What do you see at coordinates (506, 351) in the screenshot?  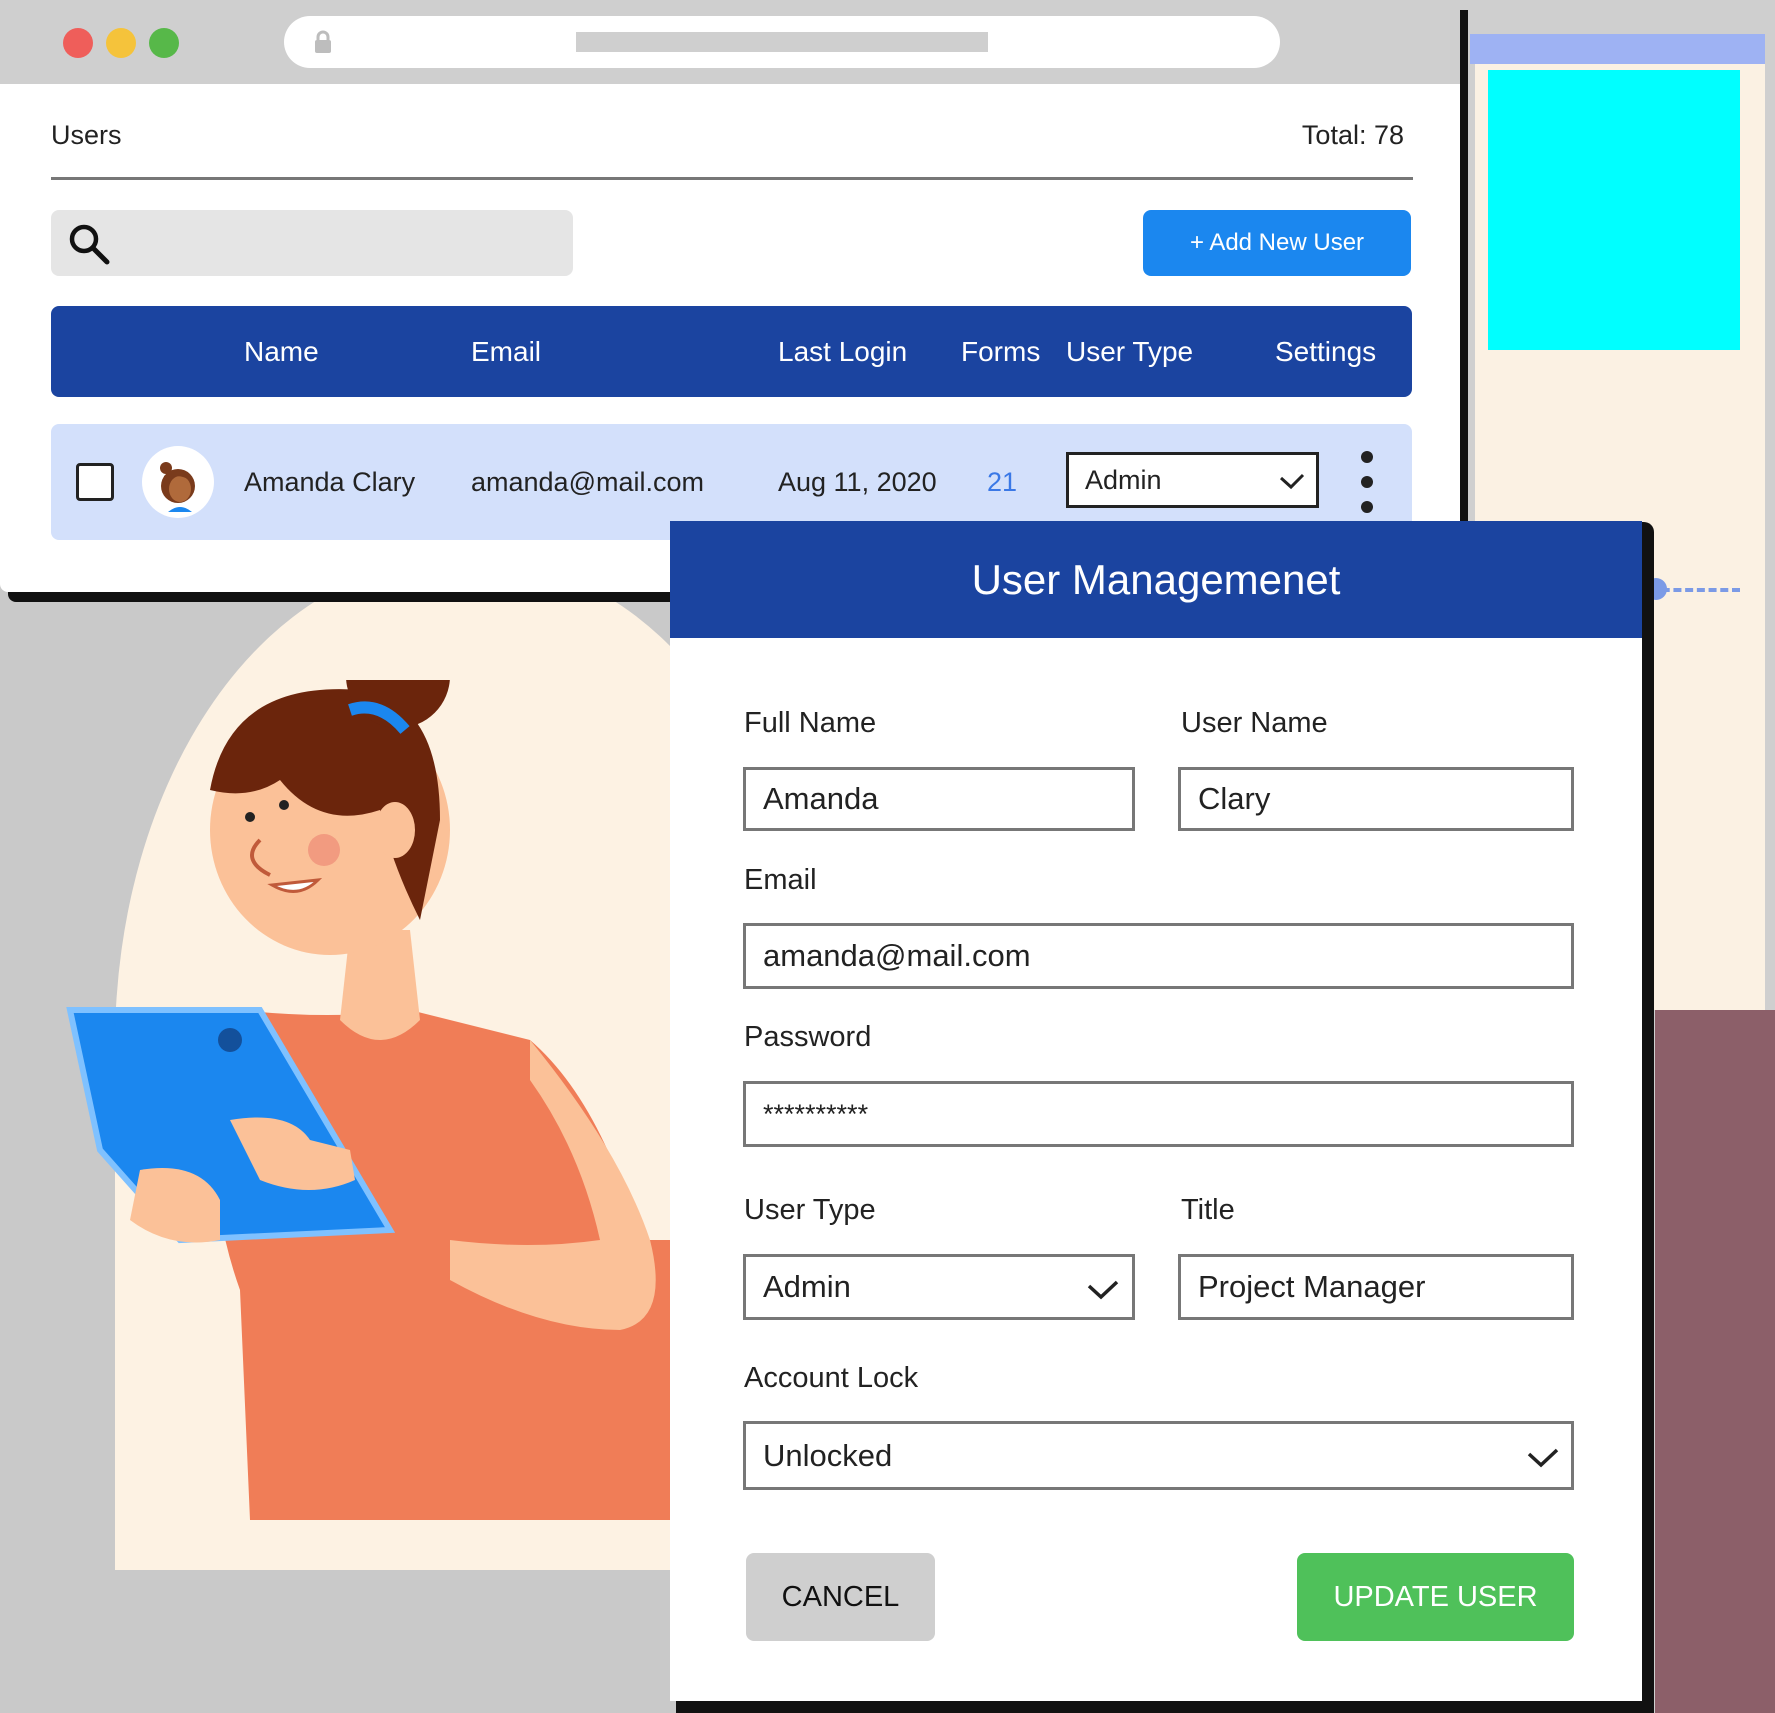 I see `column-header-email: Email` at bounding box center [506, 351].